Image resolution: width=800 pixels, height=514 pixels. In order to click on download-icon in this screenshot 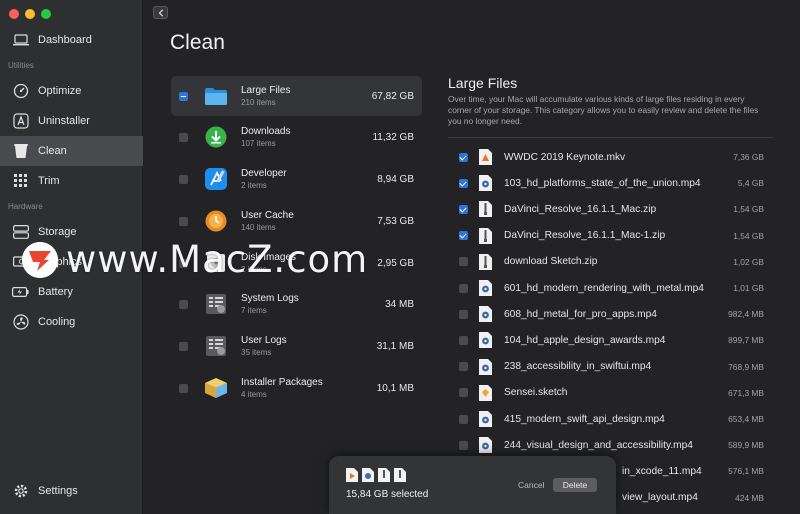, I will do `click(216, 137)`.